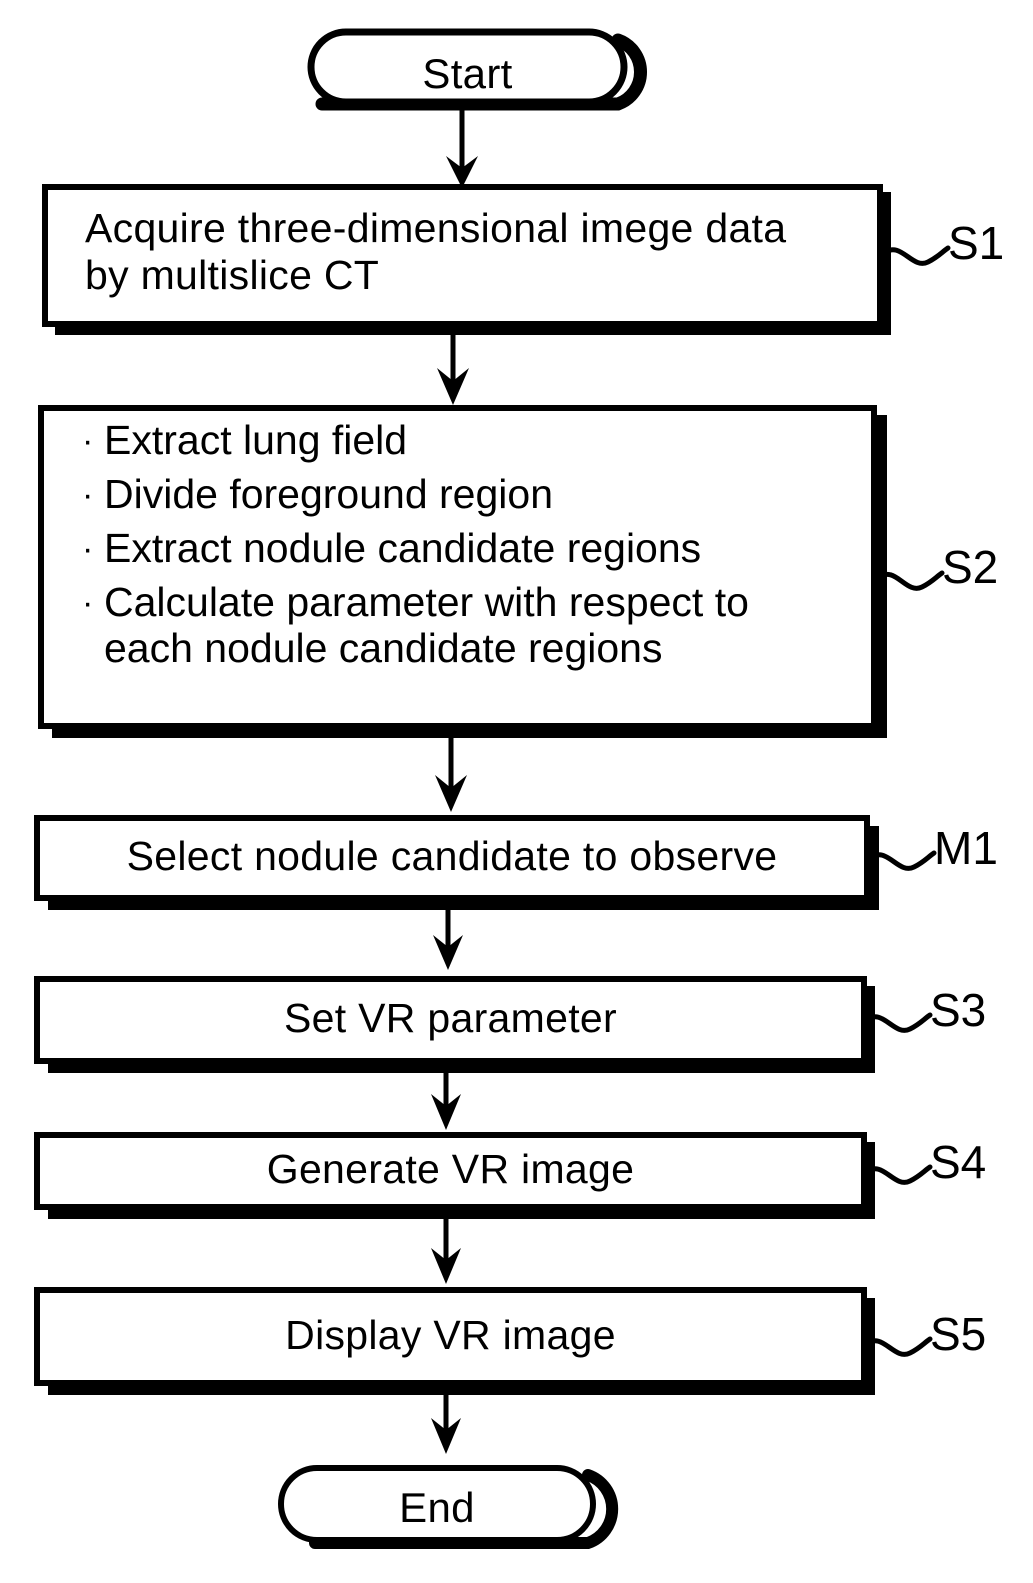 The image size is (1033, 1583). Describe the element at coordinates (453, 365) in the screenshot. I see `edge-s1-s2` at that location.